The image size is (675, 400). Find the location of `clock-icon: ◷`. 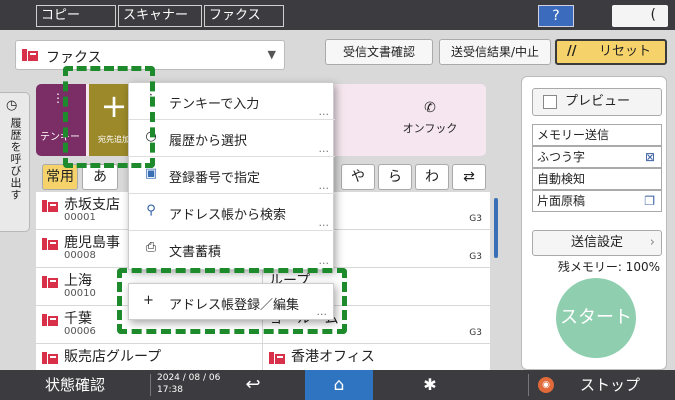

clock-icon: ◷ is located at coordinates (12, 105).